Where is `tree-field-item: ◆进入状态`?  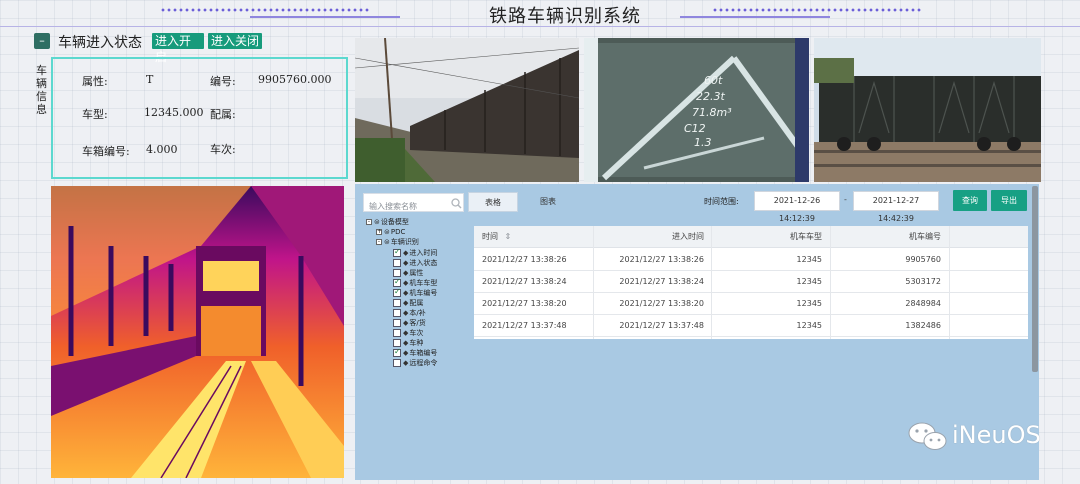 tree-field-item: ◆进入状态 is located at coordinates (415, 263).